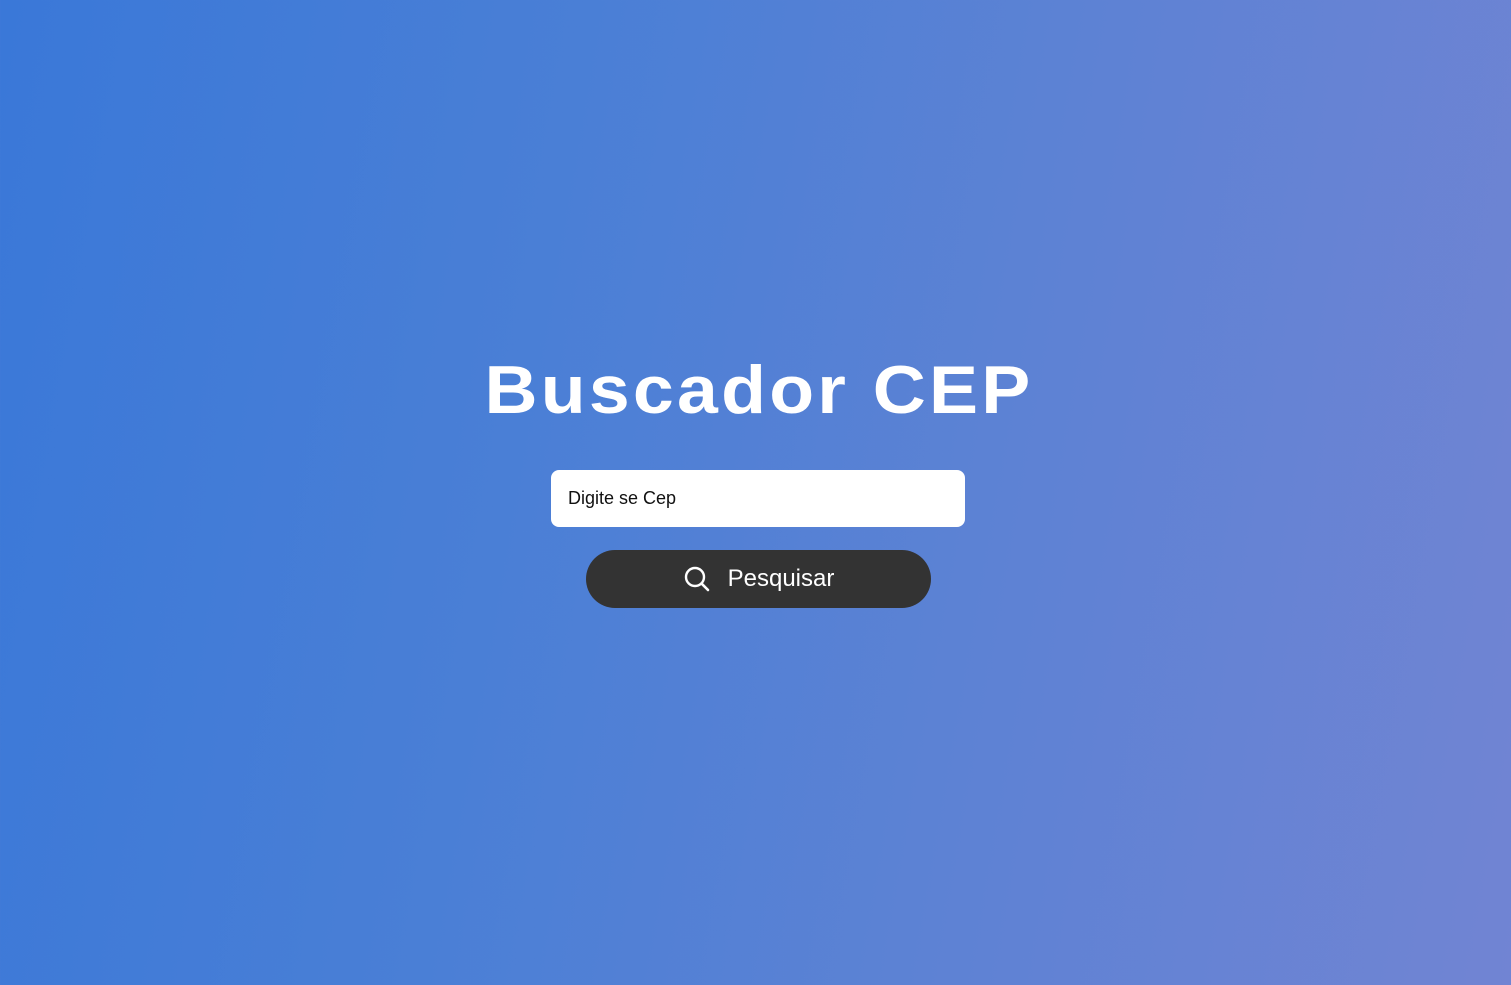  I want to click on search-icon, so click(697, 579).